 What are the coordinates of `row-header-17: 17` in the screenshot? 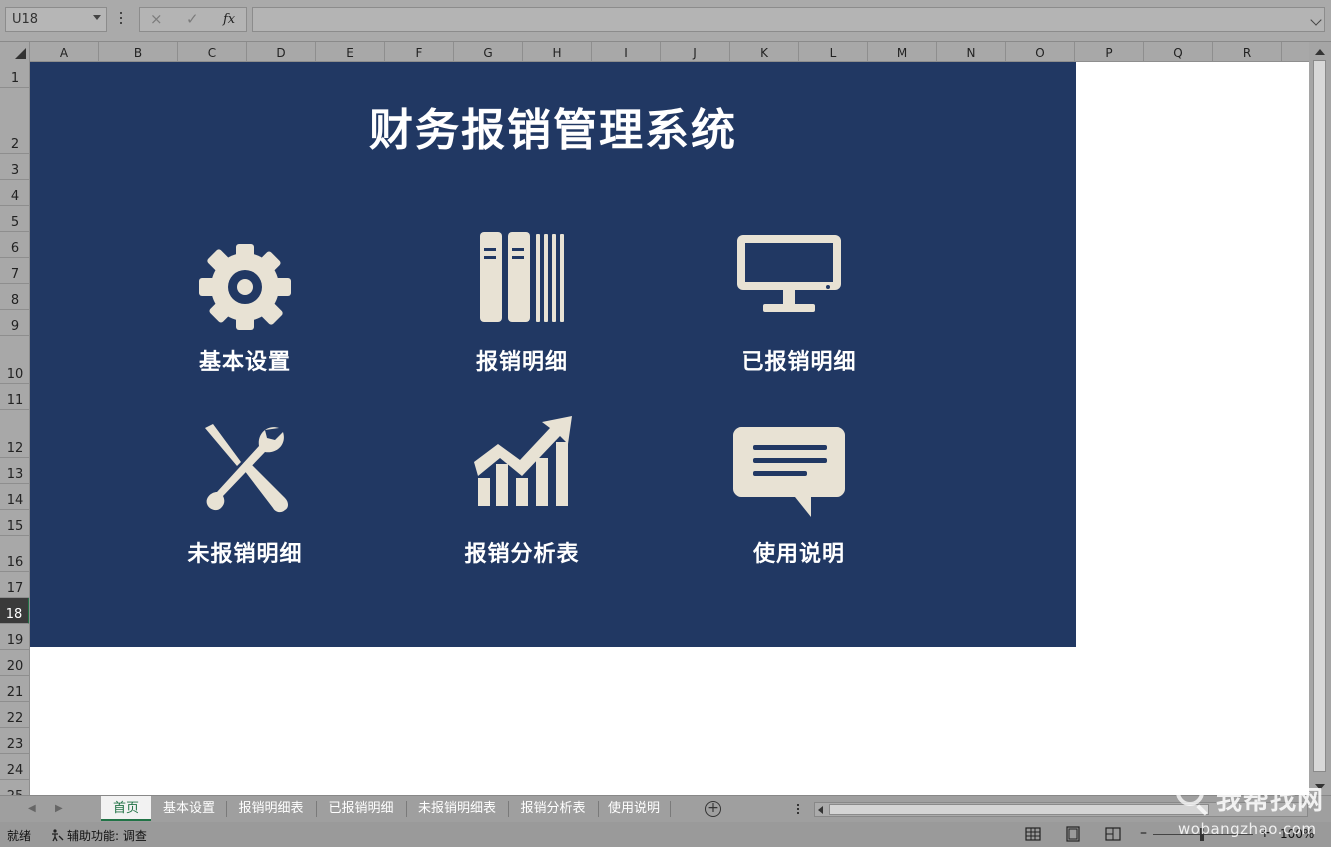 It's located at (14, 585).